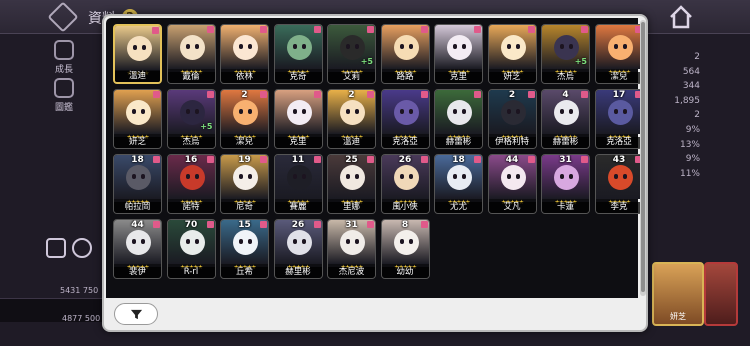  What do you see at coordinates (191, 249) in the screenshot?
I see `character-card: 70★★★★★R-rl` at bounding box center [191, 249].